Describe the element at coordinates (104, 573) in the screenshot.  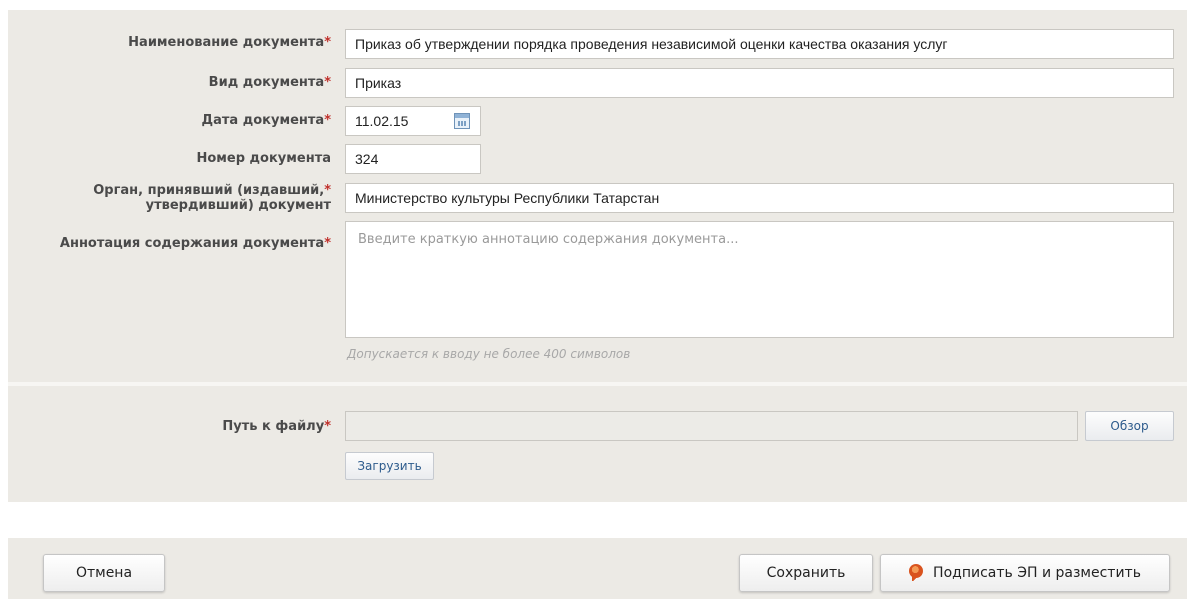
I see `cancel-button: Отмена` at that location.